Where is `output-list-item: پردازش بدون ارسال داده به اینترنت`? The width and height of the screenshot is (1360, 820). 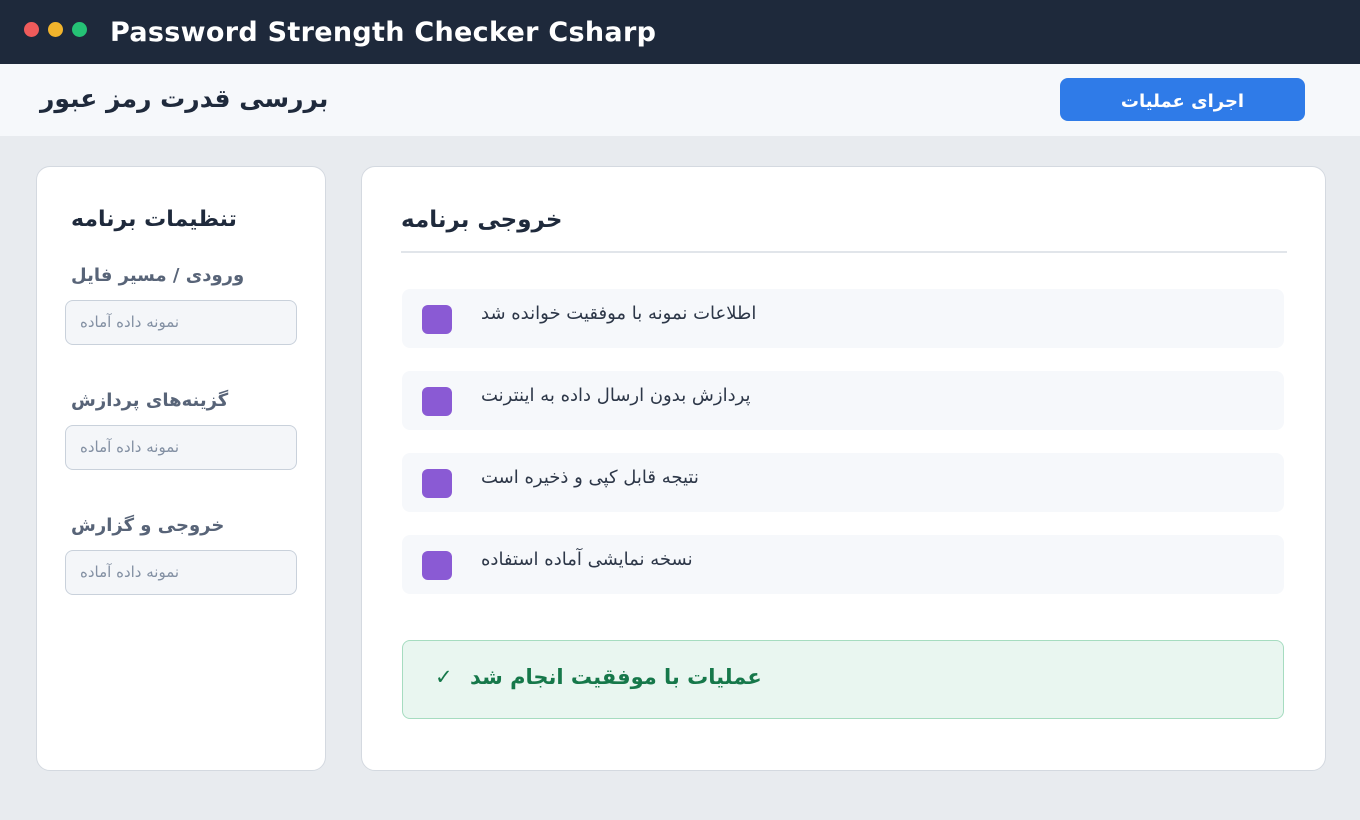
output-list-item: پردازش بدون ارسال داده به اینترنت is located at coordinates (843, 400).